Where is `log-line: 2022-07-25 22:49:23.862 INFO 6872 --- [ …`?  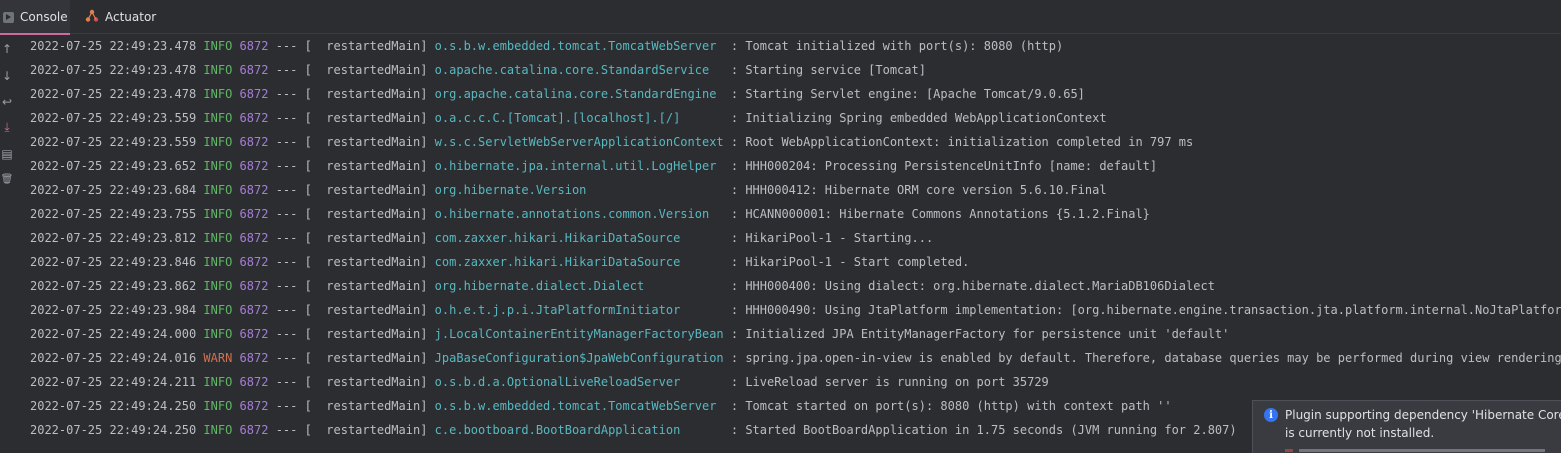 log-line: 2022-07-25 22:49:23.862 INFO 6872 --- [ … is located at coordinates (622, 286).